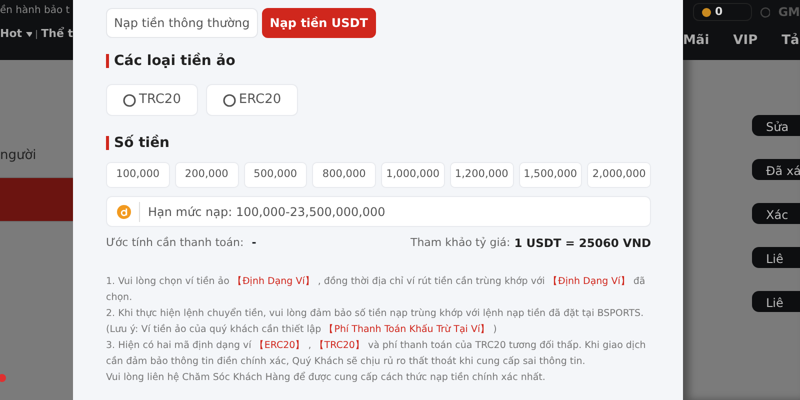 The width and height of the screenshot is (800, 400). Describe the element at coordinates (791, 40) in the screenshot. I see `nav-link: Tải` at that location.